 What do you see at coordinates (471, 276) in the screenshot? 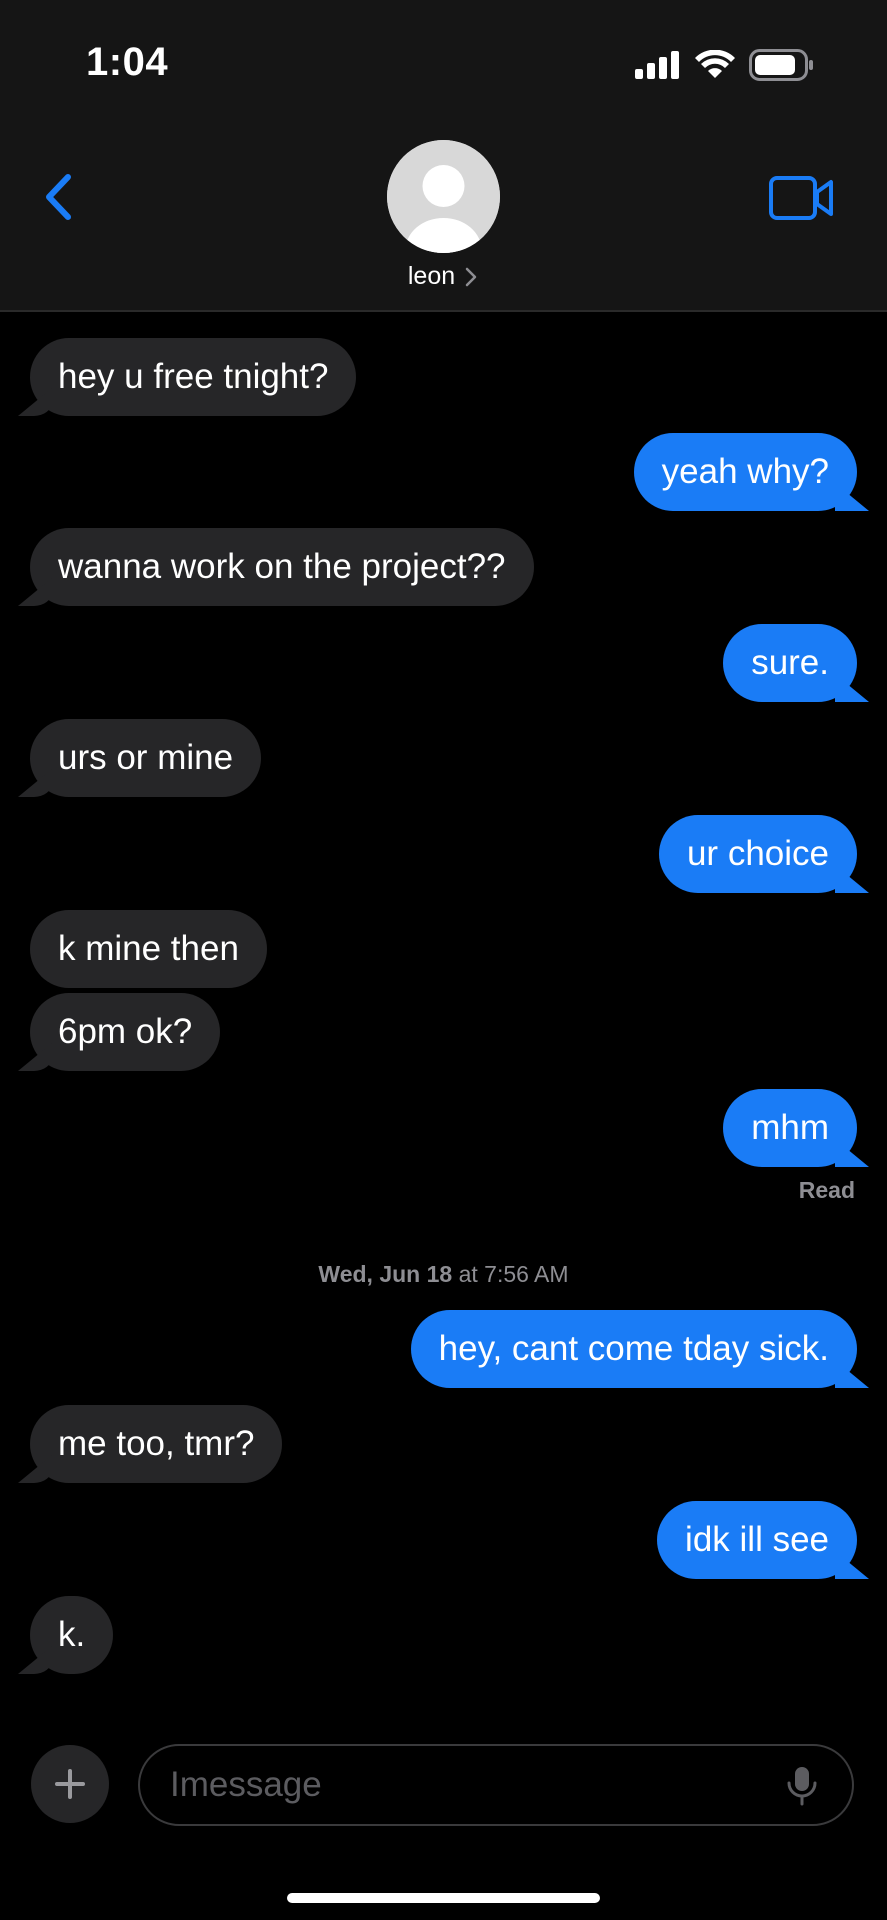
I see `chevron-right-icon` at bounding box center [471, 276].